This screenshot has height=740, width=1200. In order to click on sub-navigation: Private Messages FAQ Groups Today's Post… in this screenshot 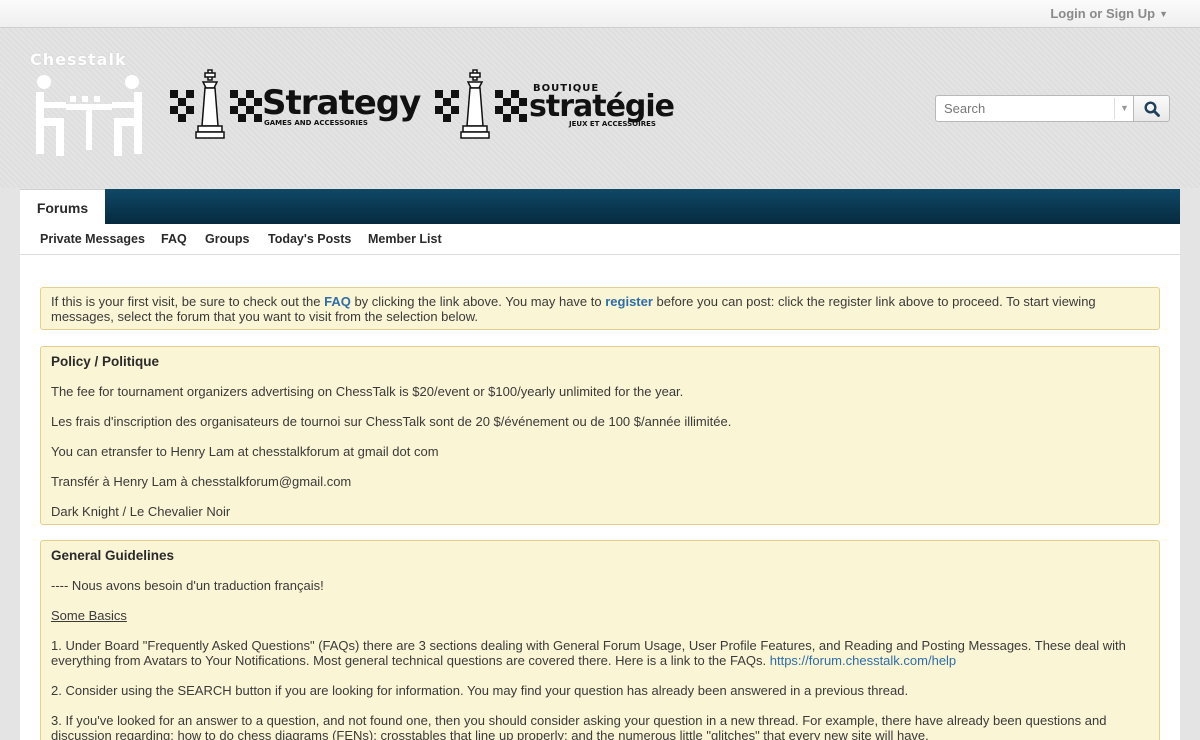, I will do `click(600, 239)`.